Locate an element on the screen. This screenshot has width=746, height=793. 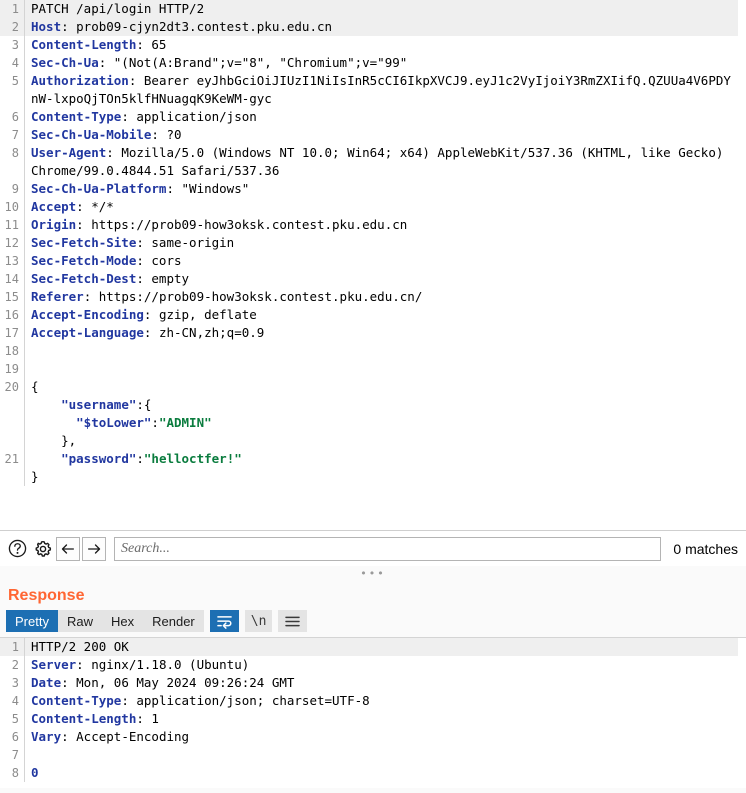
code-line: 18 is located at coordinates (373, 351).